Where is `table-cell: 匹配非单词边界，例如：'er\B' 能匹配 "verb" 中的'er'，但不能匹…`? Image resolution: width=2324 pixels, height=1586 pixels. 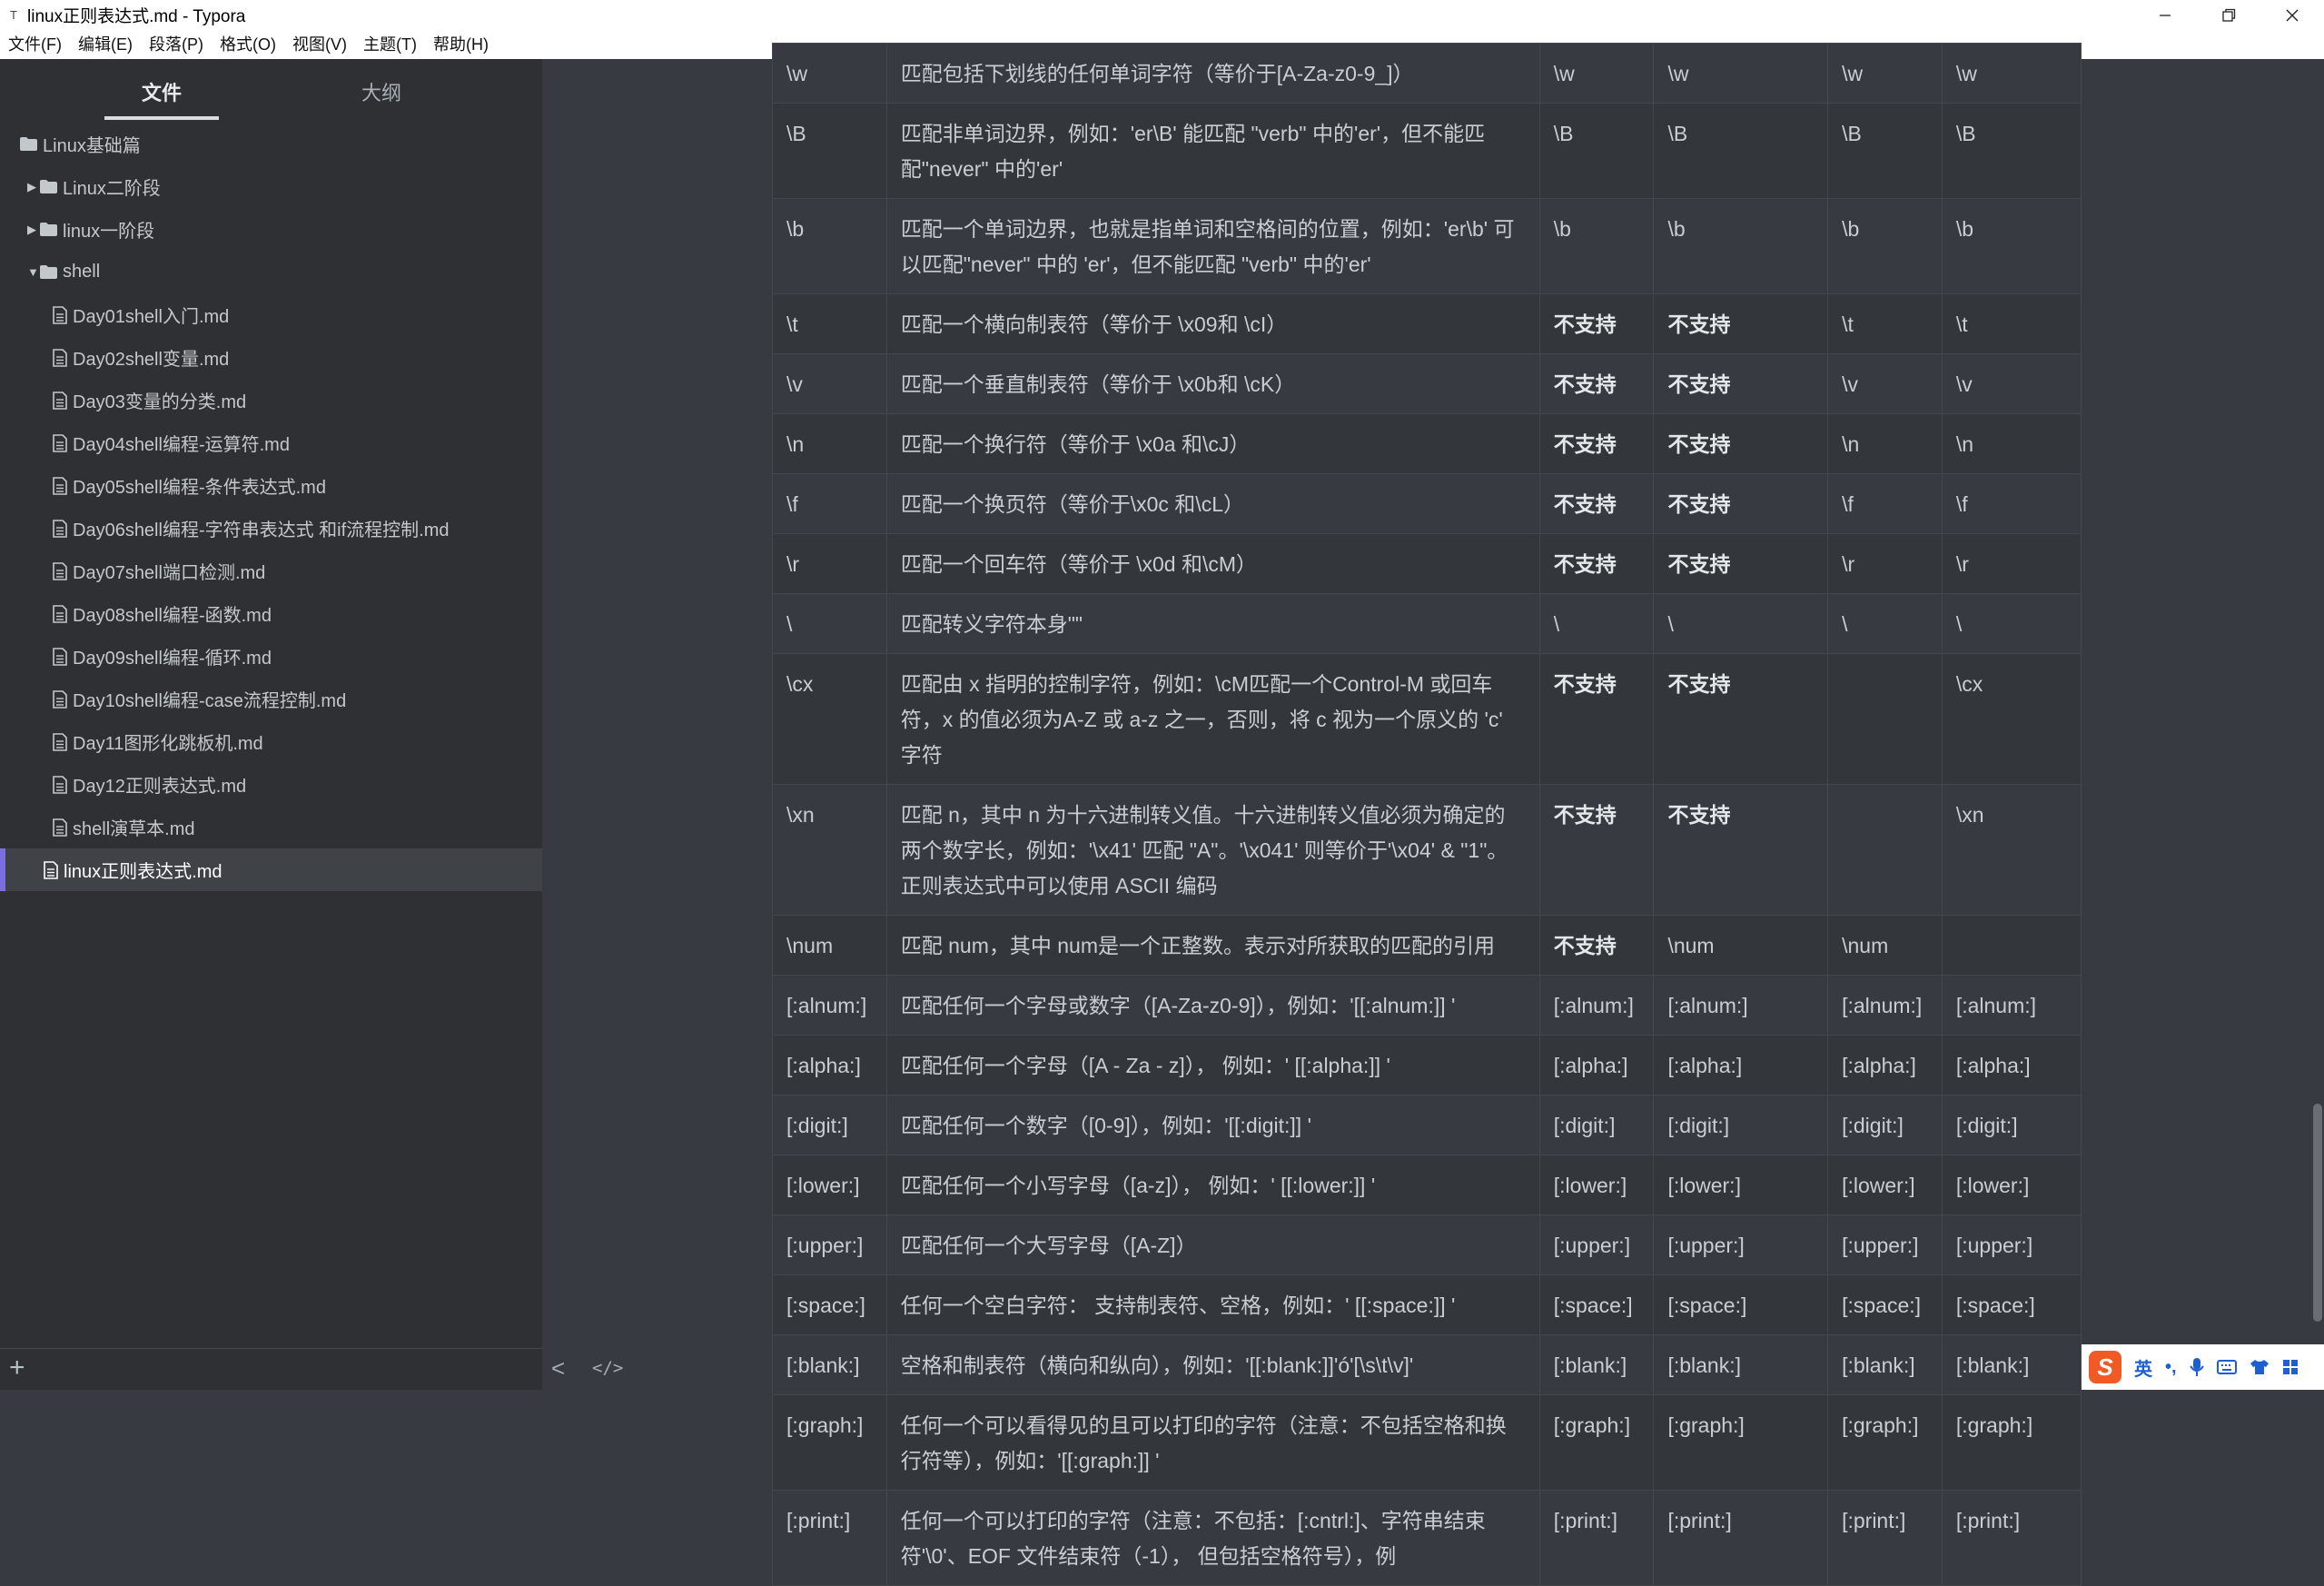
table-cell: 匹配非单词边界，例如：'er\B' 能匹配 "verb" 中的'er'，但不能匹… is located at coordinates (1212, 151).